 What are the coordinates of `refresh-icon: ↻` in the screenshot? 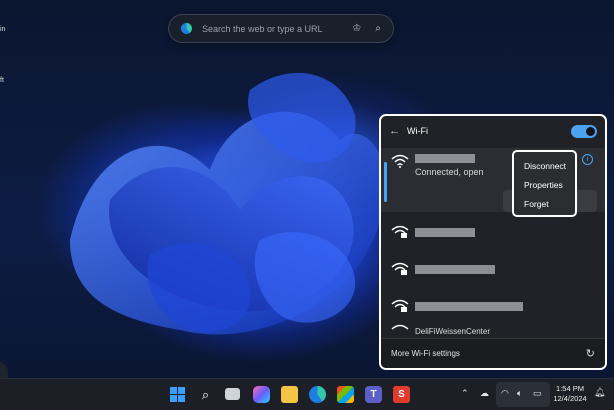 It's located at (590, 353).